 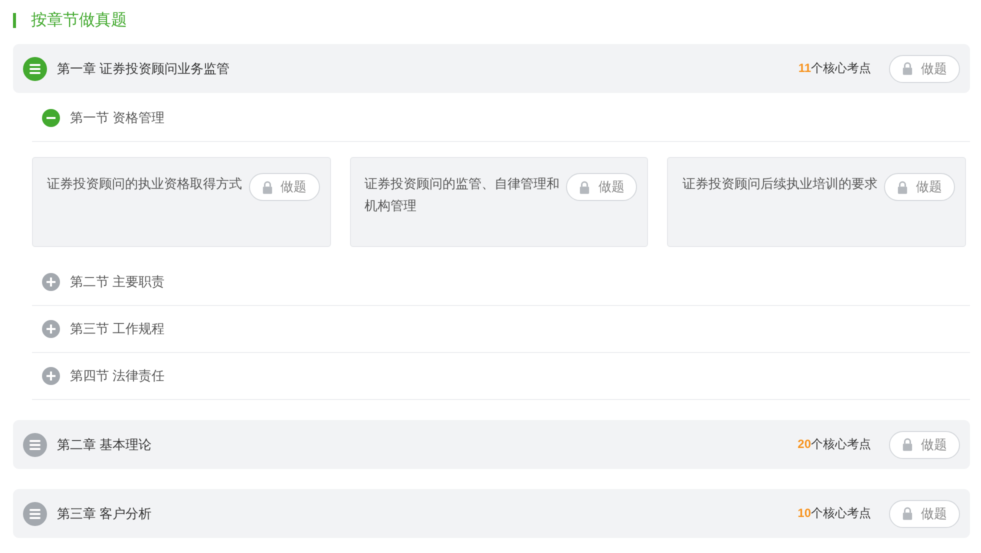 What do you see at coordinates (501, 118) in the screenshot?
I see `section-row: 第一节 资格管理` at bounding box center [501, 118].